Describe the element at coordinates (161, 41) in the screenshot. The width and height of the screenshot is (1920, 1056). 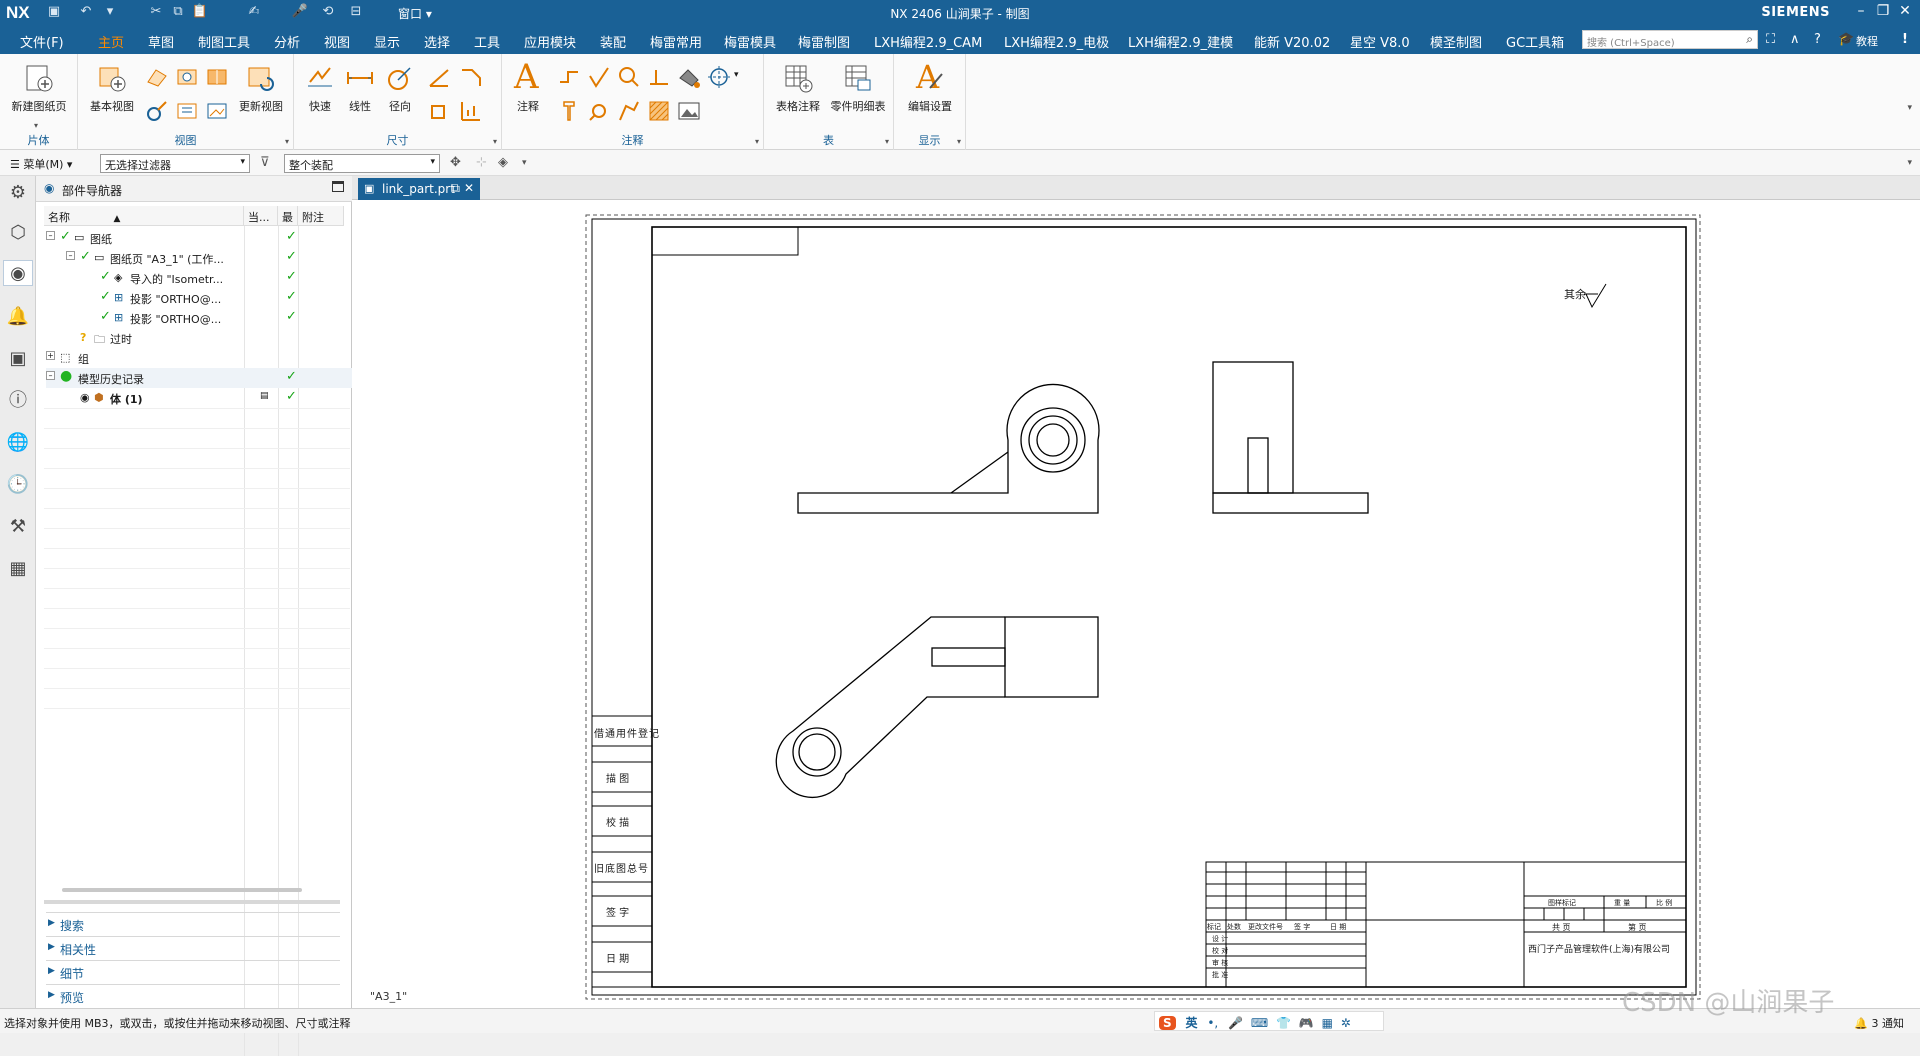
I see `tab-sketch: 草图` at that location.